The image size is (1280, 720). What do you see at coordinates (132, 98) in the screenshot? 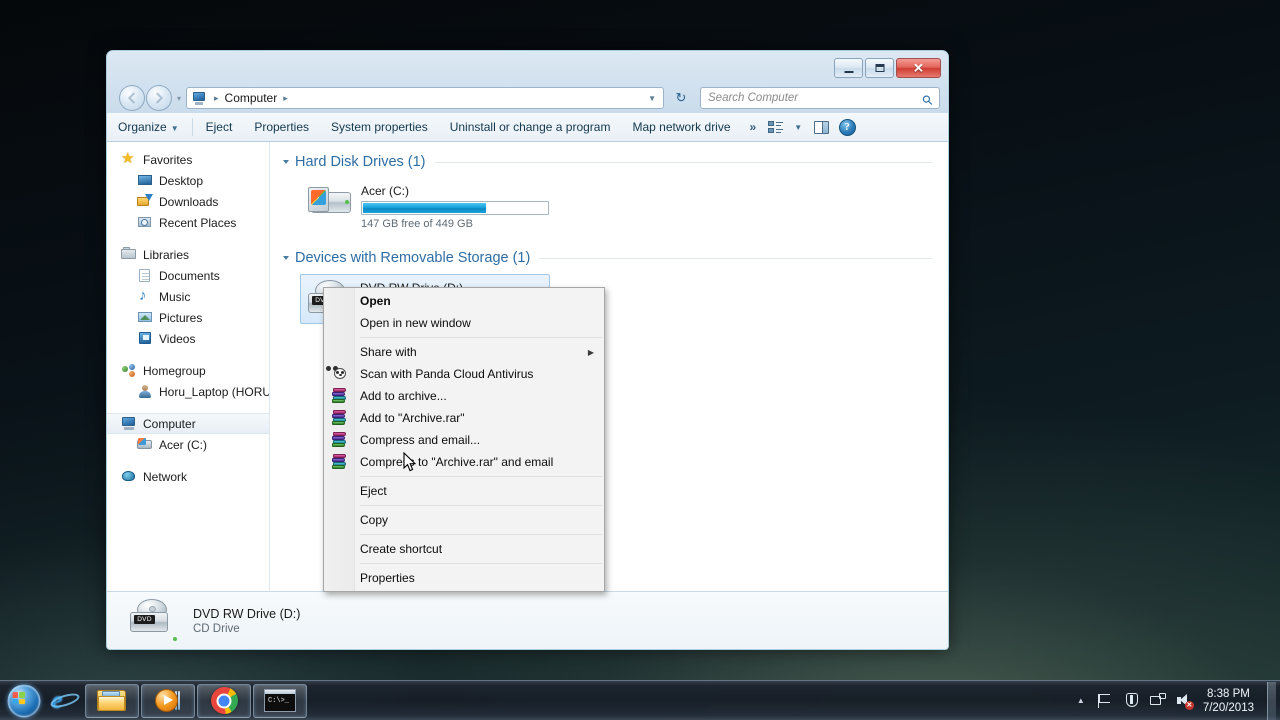
I see `back-button` at bounding box center [132, 98].